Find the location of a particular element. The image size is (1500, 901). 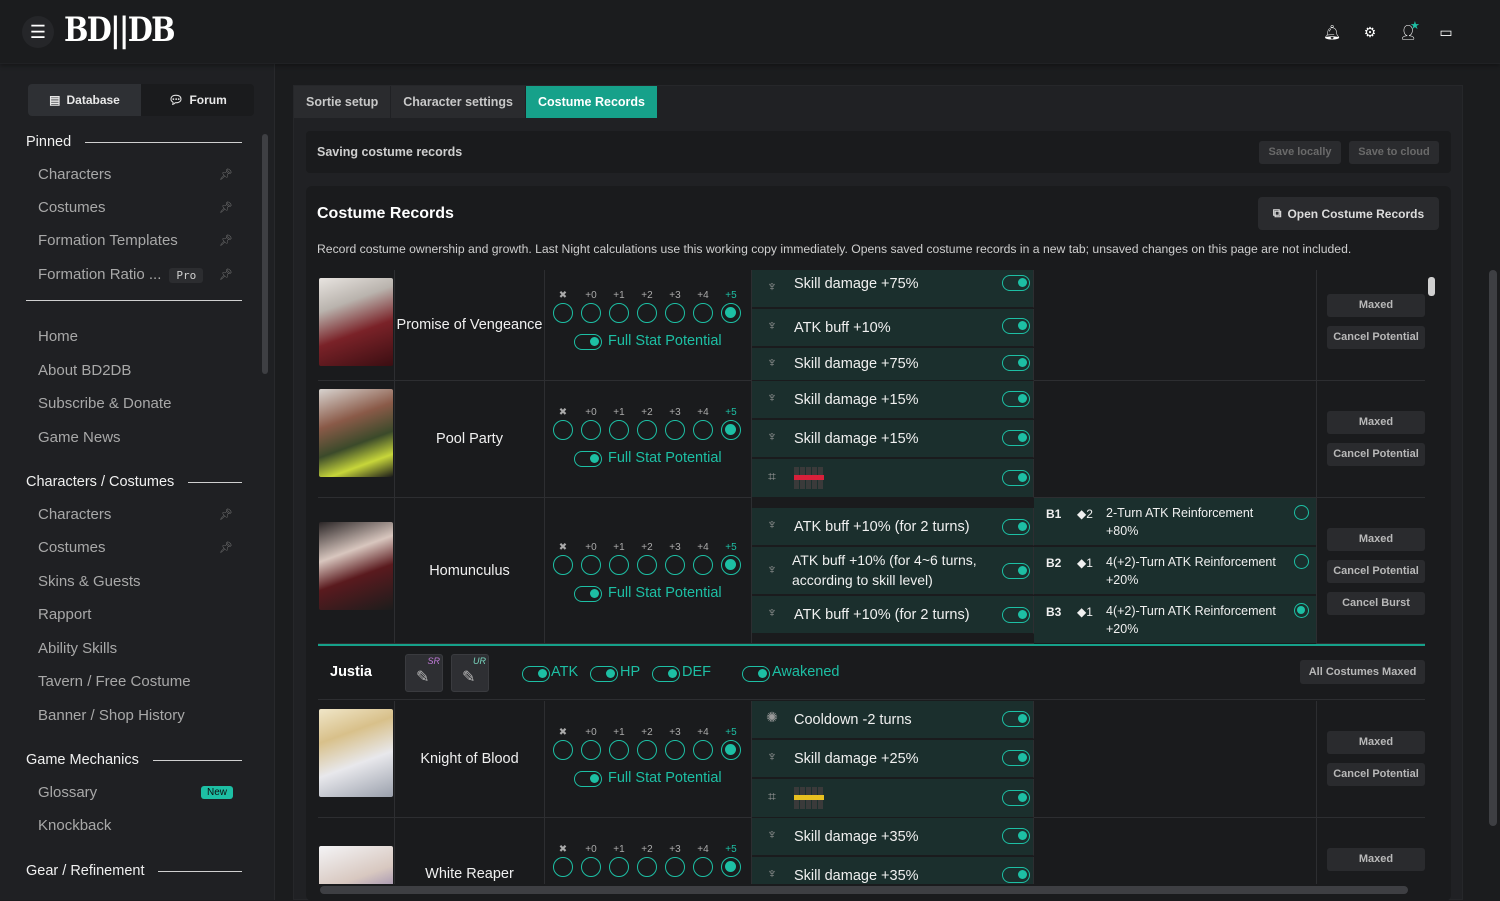

sidebar-item-knockback: Knockback is located at coordinates (135, 825).